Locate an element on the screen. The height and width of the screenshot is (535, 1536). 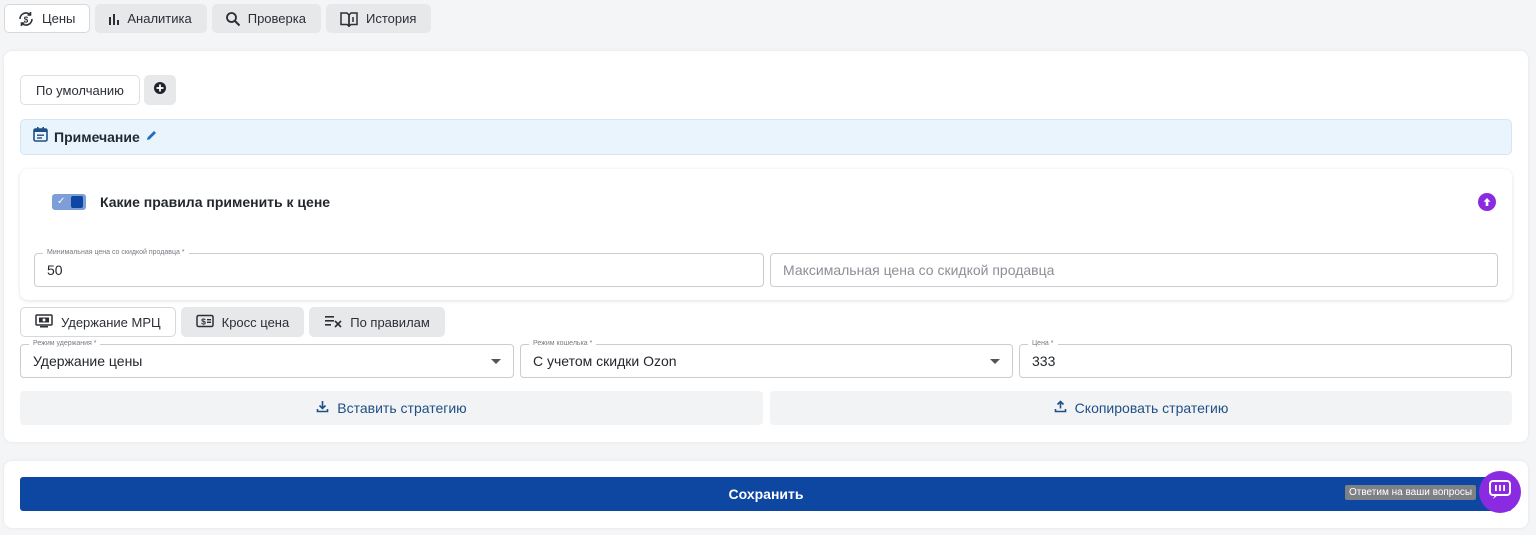
hold-mode-value: Удержание цены is located at coordinates (88, 361).